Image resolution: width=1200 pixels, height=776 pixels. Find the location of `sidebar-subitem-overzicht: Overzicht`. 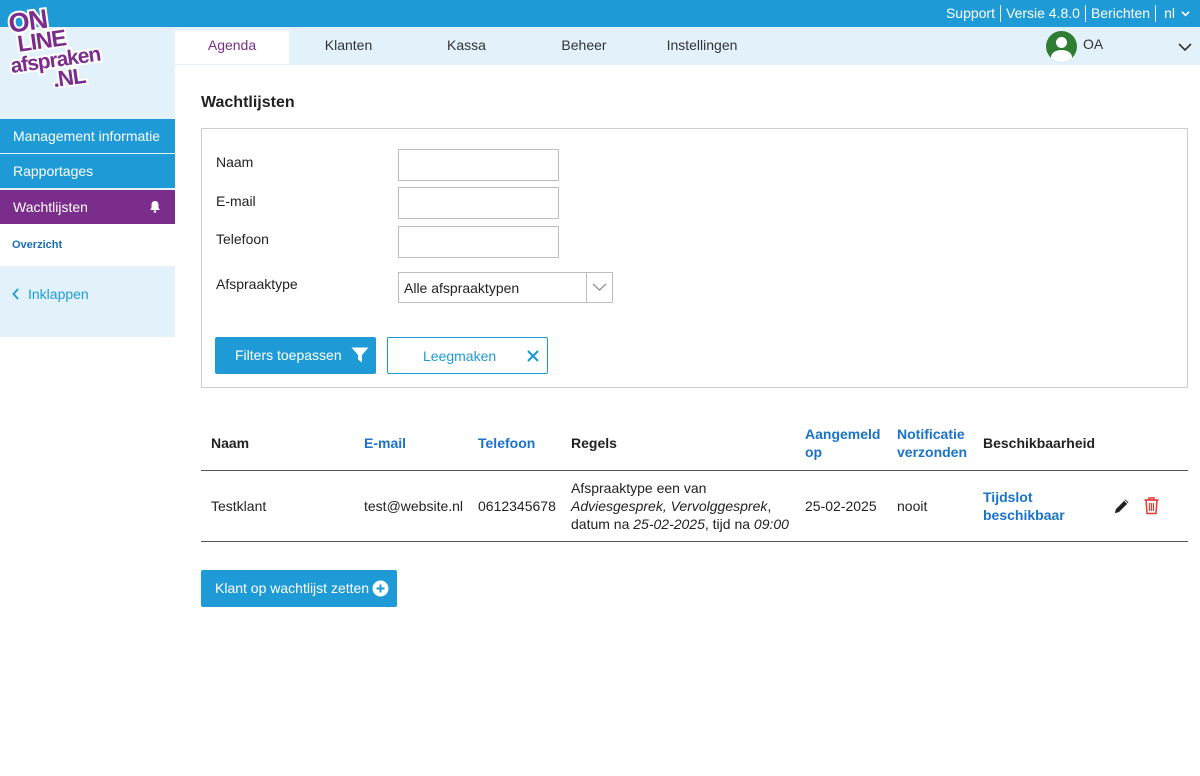

sidebar-subitem-overzicht: Overzicht is located at coordinates (87, 245).